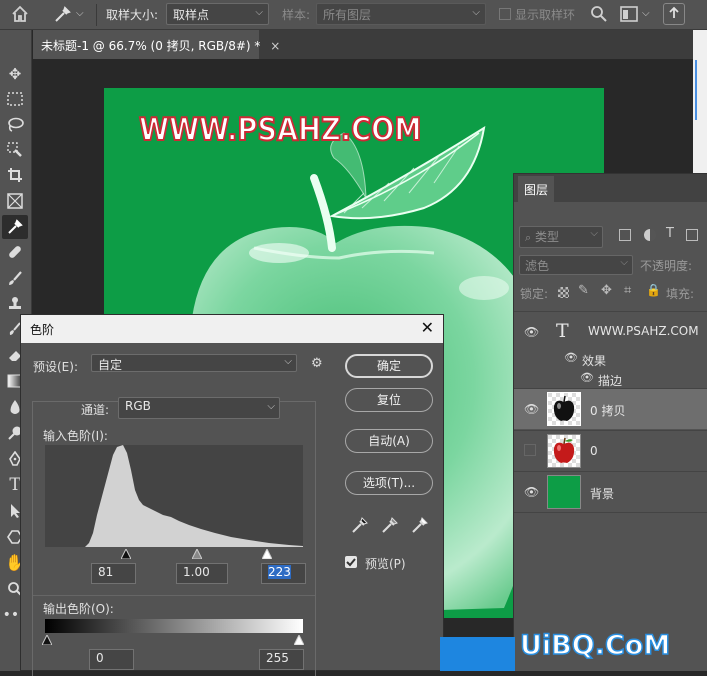 The width and height of the screenshot is (707, 676). I want to click on filter-adjustment-icon, so click(650, 235).